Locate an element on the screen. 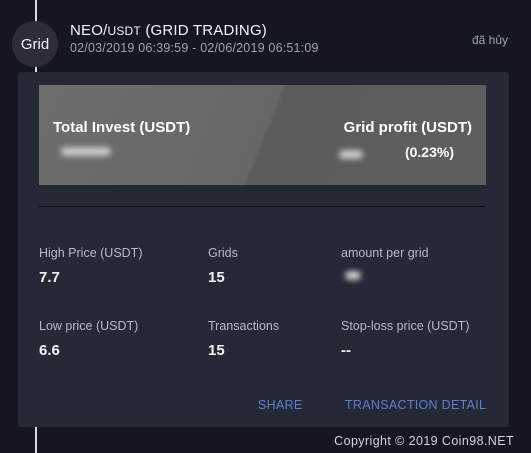 Image resolution: width=531 pixels, height=453 pixels. grid-badge: Grid is located at coordinates (35, 44).